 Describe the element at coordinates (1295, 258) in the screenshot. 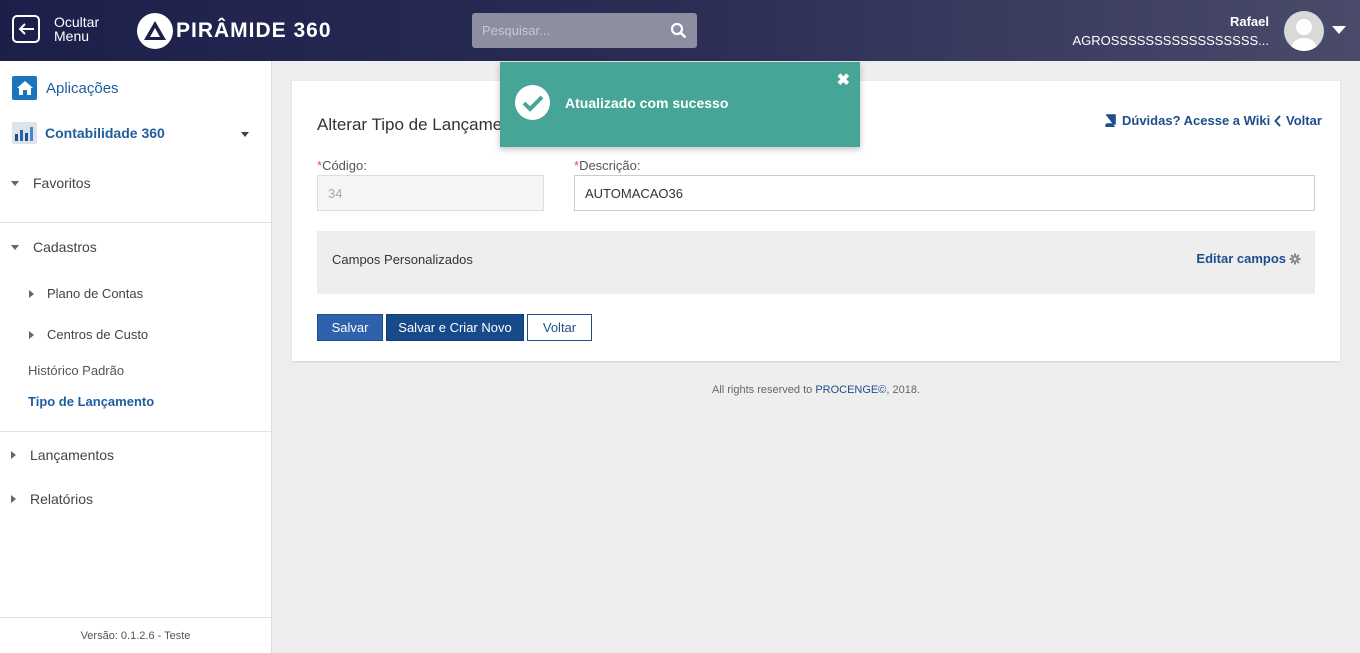

I see `gear-icon` at that location.